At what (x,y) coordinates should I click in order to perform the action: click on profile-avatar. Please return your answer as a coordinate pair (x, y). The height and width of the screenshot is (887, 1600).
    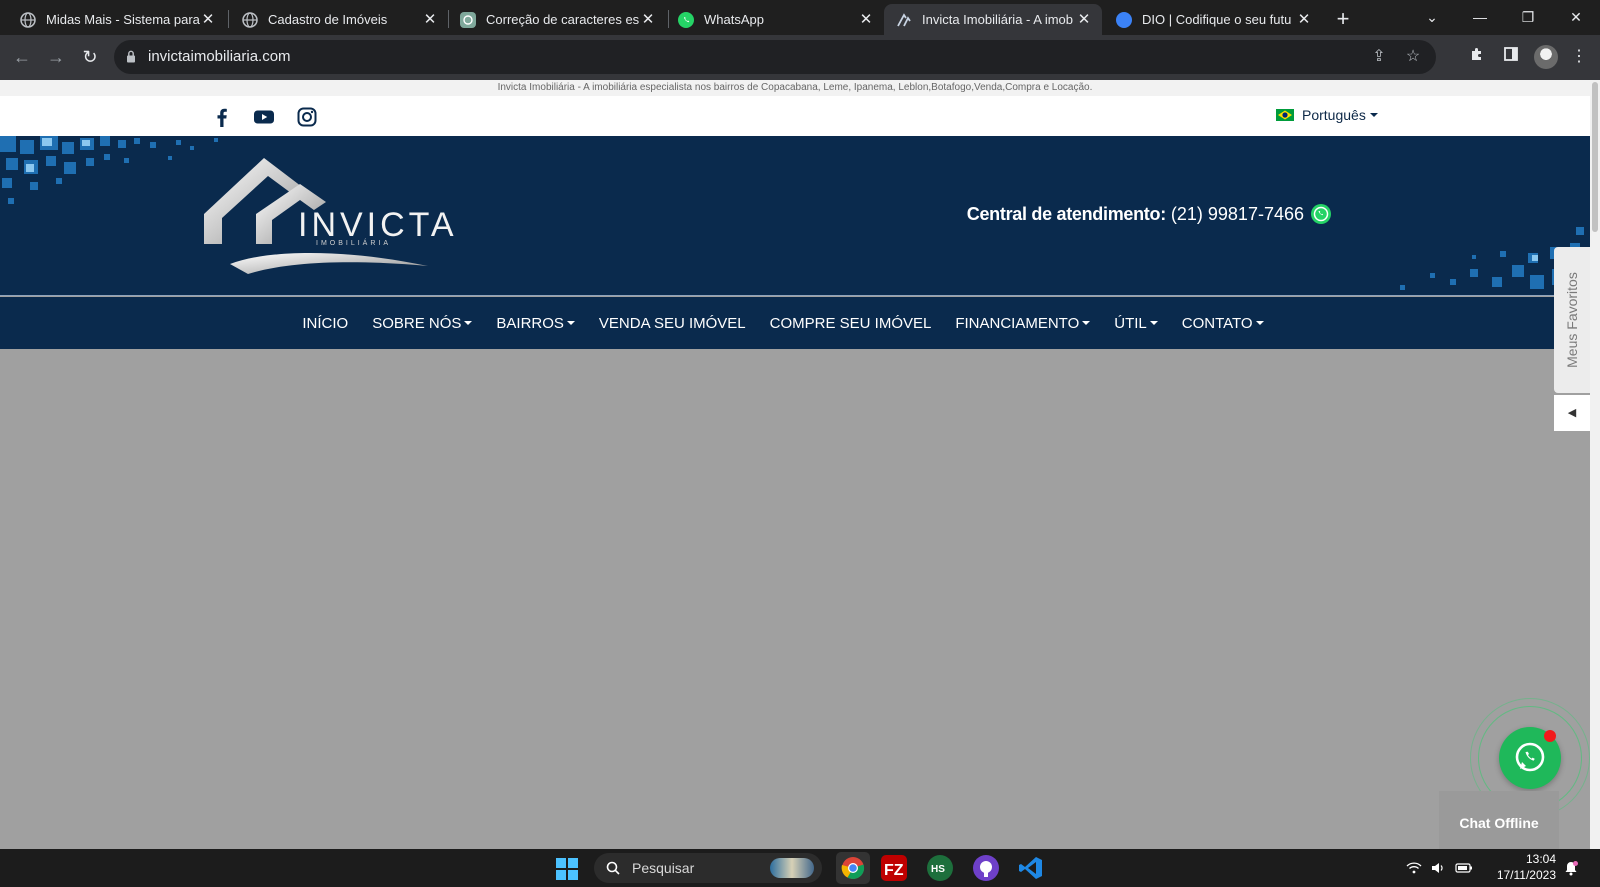
    Looking at the image, I should click on (1546, 57).